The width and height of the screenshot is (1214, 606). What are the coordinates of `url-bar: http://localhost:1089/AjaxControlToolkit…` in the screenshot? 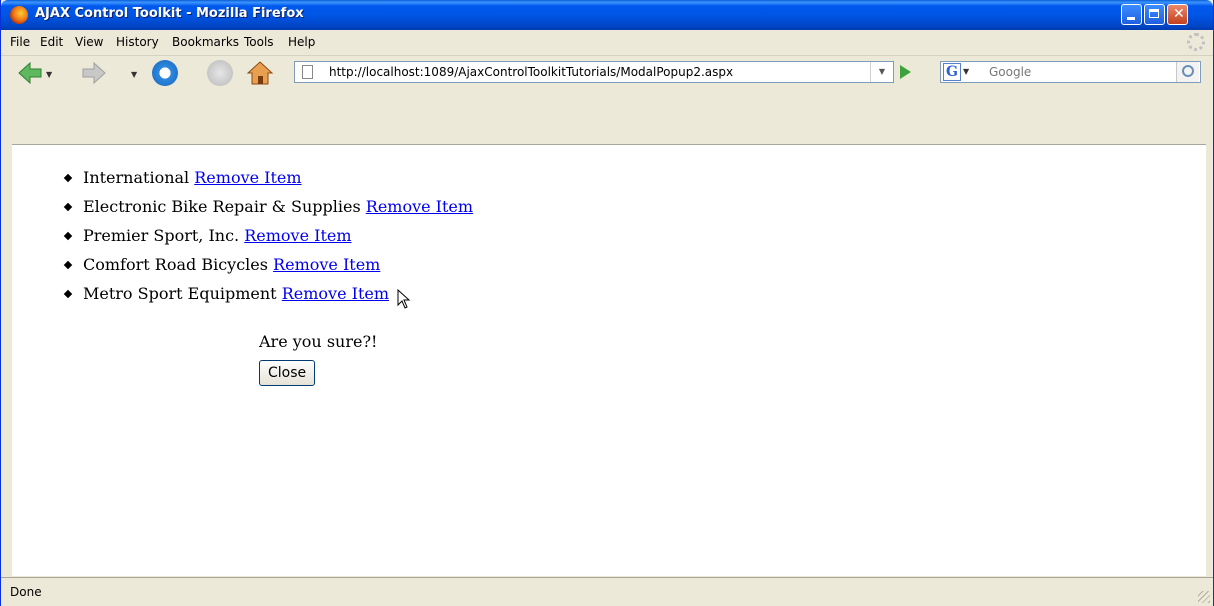 It's located at (594, 72).